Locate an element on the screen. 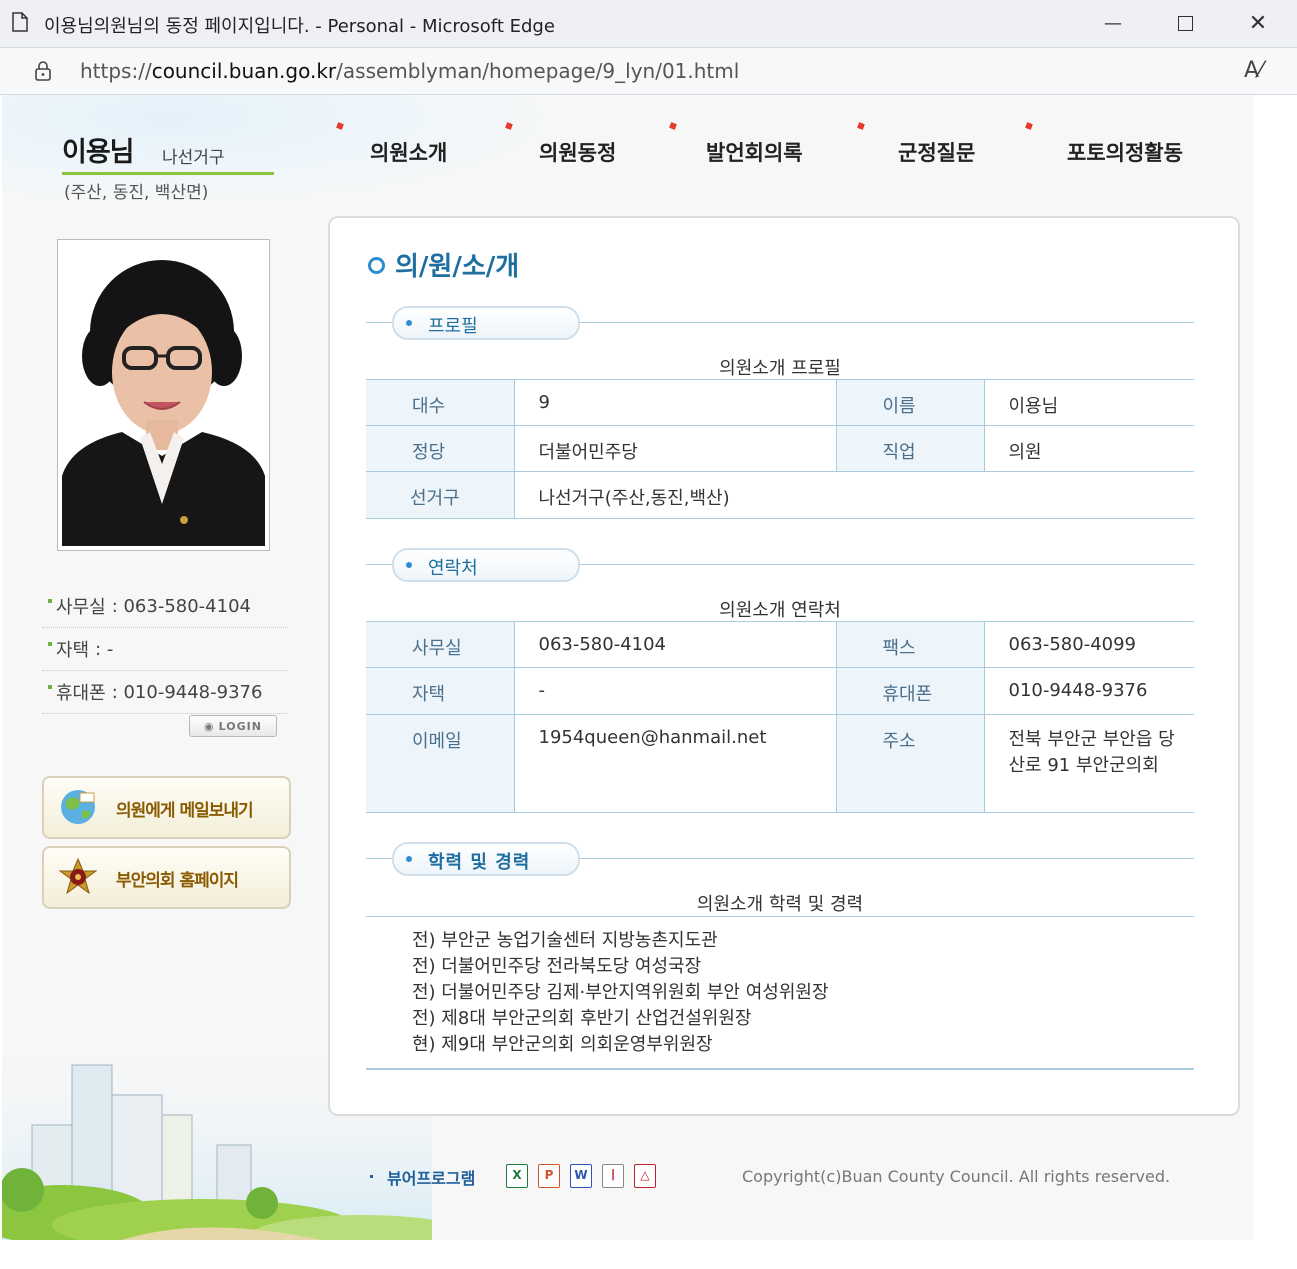 This screenshot has height=1269, width=1297. contact-value-fax: 063-580-4099 is located at coordinates (1089, 644).